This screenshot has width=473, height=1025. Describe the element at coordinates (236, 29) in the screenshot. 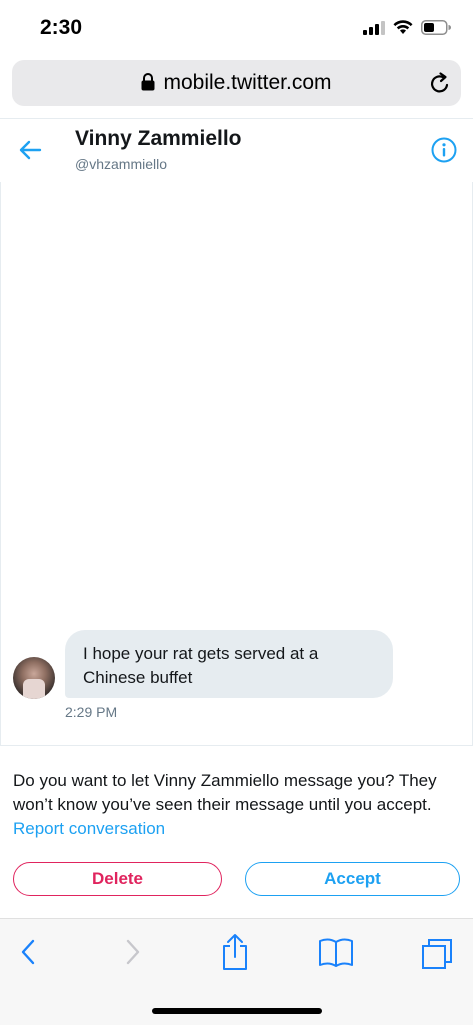

I see `status-bar: 2:30` at that location.